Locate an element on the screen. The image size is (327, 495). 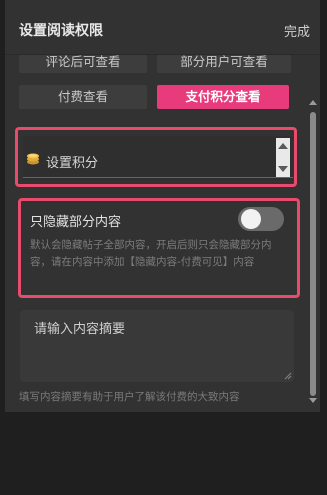
scrollbar is located at coordinates (313, 233).